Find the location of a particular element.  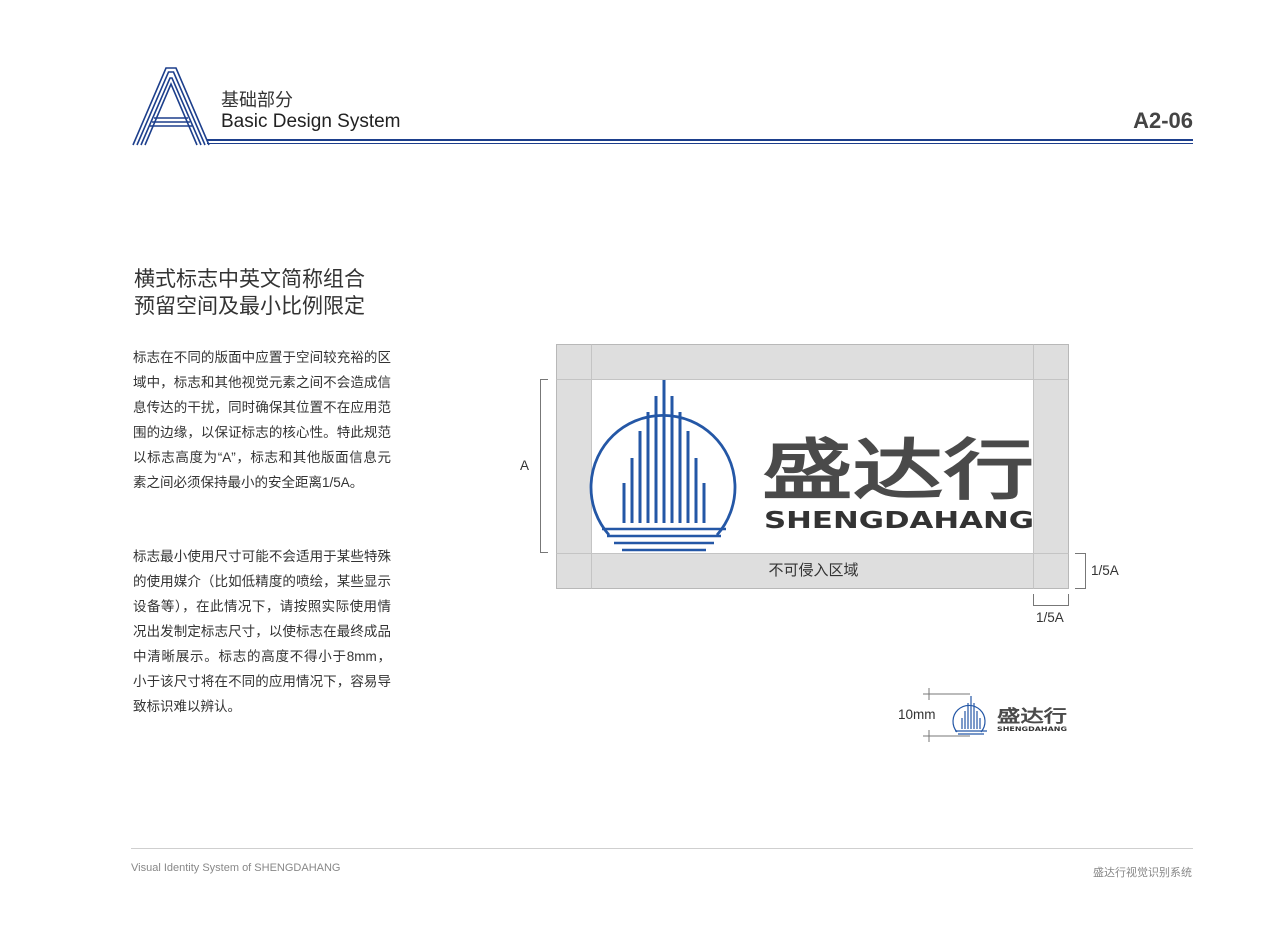

header-rule is located at coordinates (700, 140).